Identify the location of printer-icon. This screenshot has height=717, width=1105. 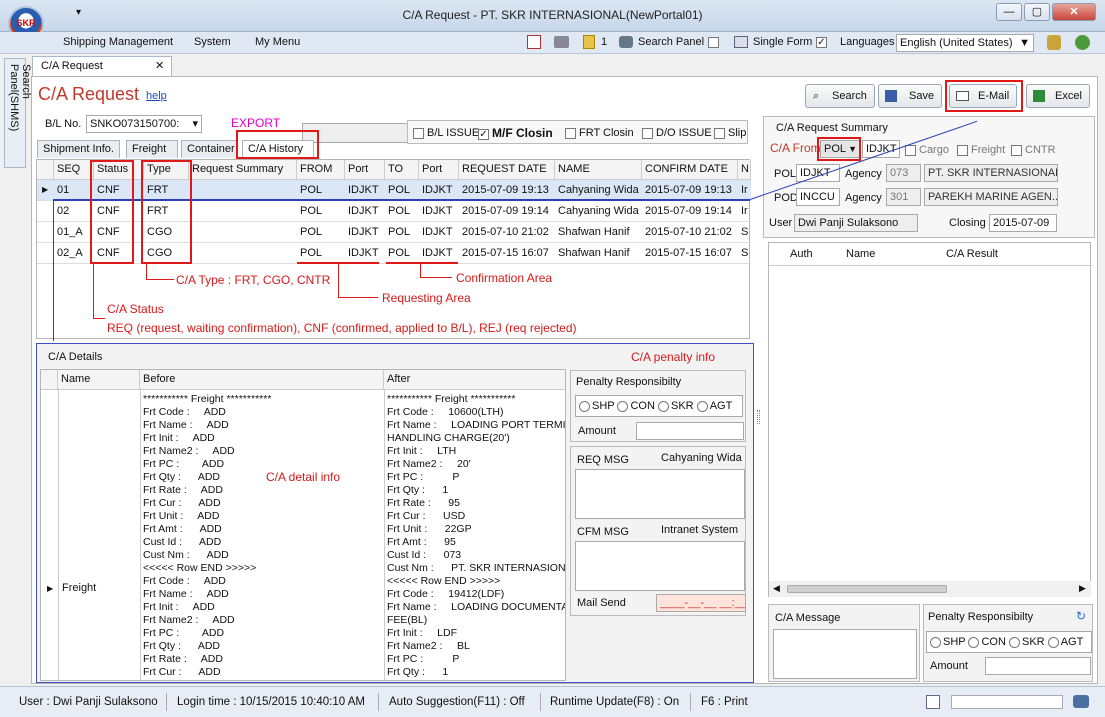
(561, 42).